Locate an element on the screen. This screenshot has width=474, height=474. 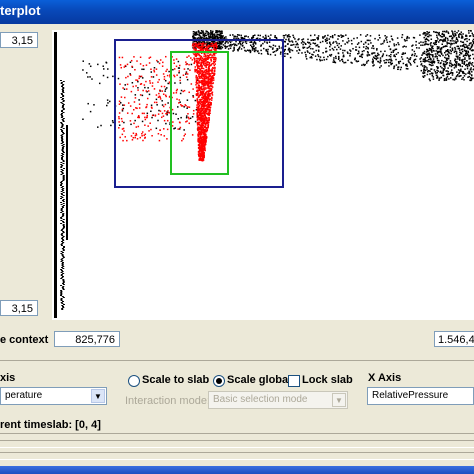
lock-slab-checkbox is located at coordinates (294, 381).